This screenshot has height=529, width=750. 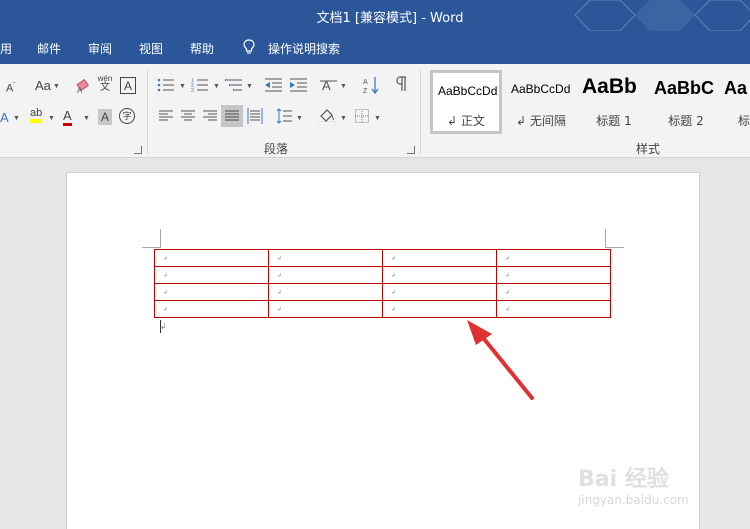 What do you see at coordinates (500, 360) in the screenshot?
I see `annotation-arrow-icon` at bounding box center [500, 360].